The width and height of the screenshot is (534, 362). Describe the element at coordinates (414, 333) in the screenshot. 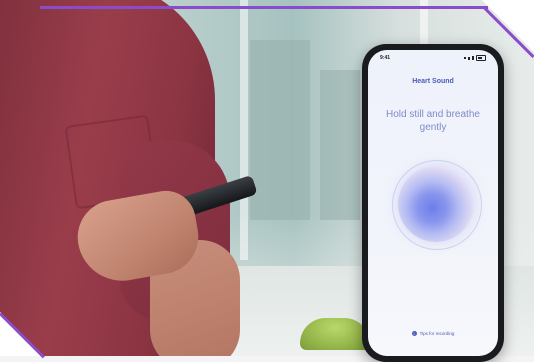

I see `info-icon: i` at that location.